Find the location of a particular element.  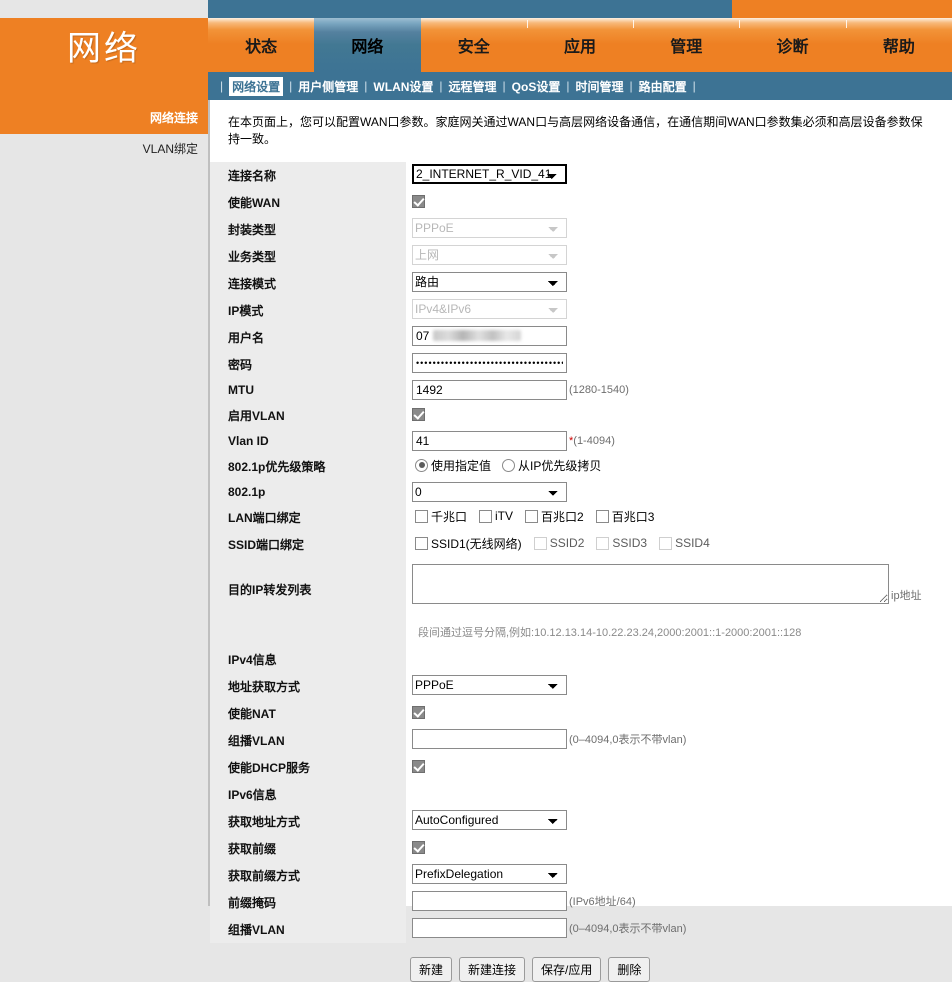

row-ssid-bind: SSID端口绑定 SSID1(无线网络) SSID2 SSID3 SSID4 is located at coordinates (581, 544).